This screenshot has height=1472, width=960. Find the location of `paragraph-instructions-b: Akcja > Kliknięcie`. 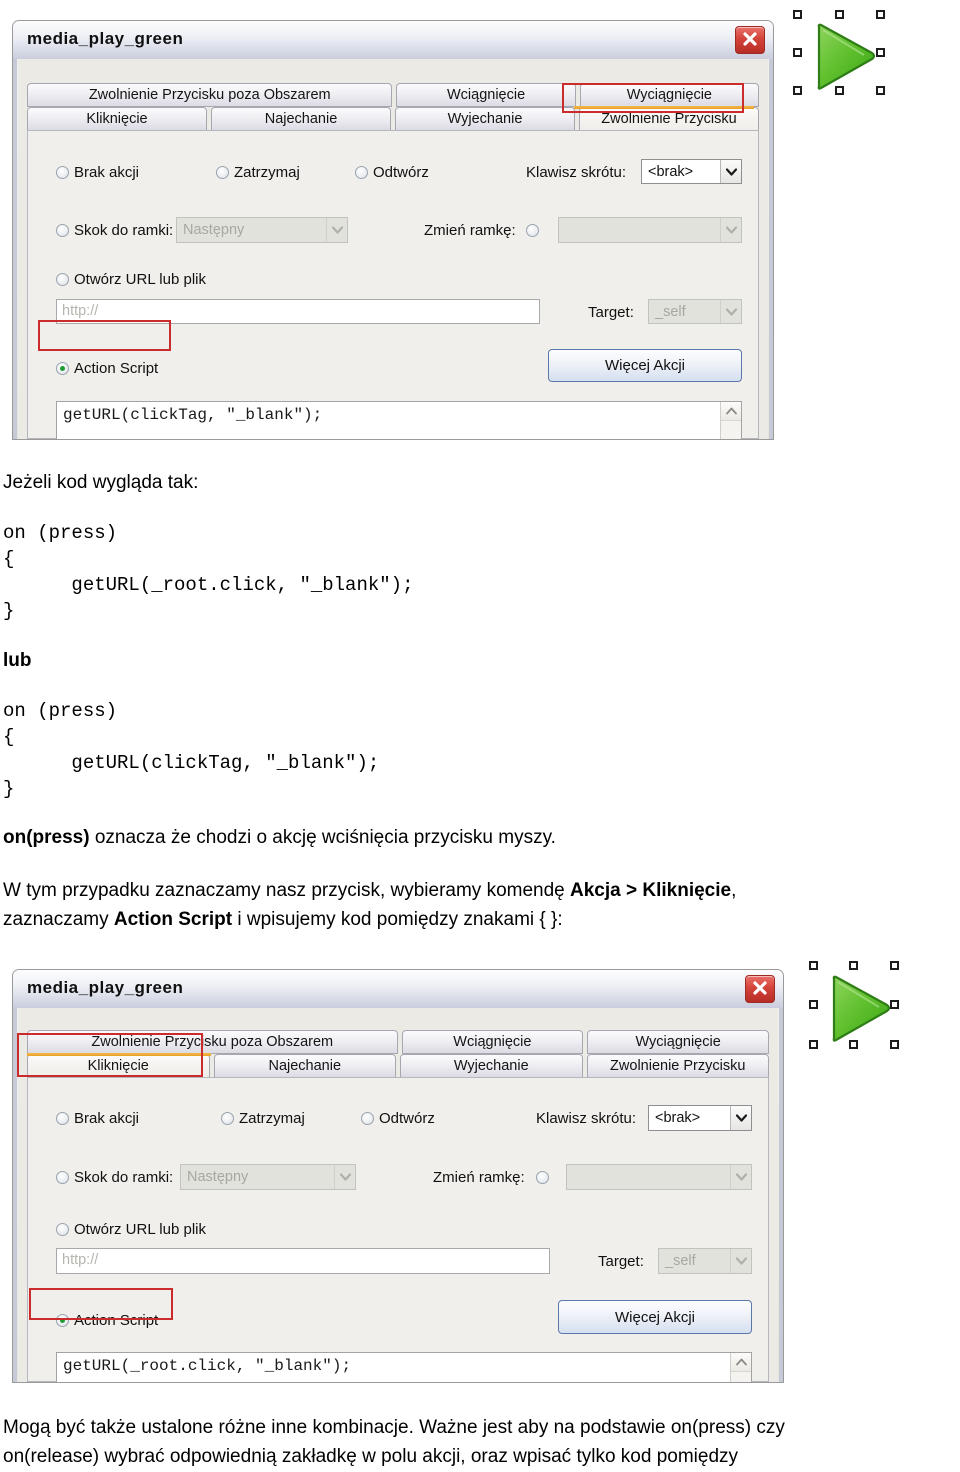

paragraph-instructions-b: Akcja > Kliknięcie is located at coordinates (651, 890).